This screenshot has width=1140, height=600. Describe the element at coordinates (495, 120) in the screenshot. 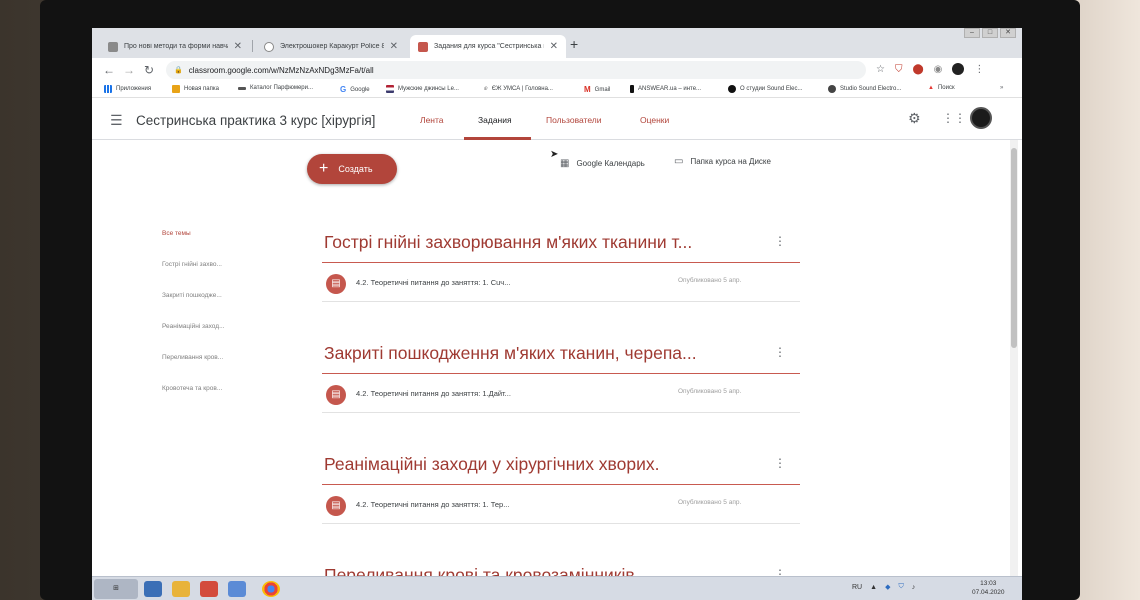

I see `tab-classwork: Задания` at that location.